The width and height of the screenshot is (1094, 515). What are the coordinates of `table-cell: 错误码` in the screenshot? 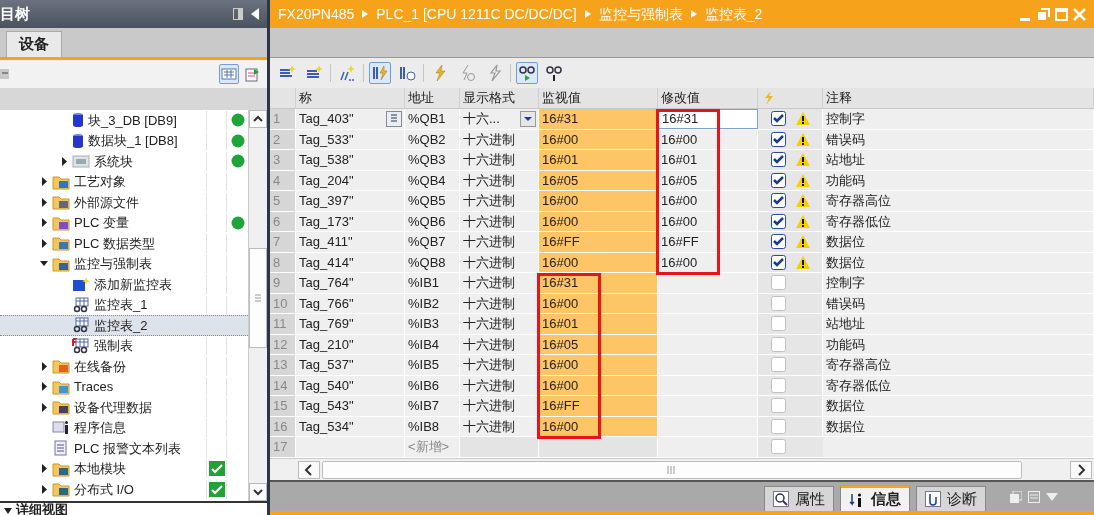 It's located at (958, 303).